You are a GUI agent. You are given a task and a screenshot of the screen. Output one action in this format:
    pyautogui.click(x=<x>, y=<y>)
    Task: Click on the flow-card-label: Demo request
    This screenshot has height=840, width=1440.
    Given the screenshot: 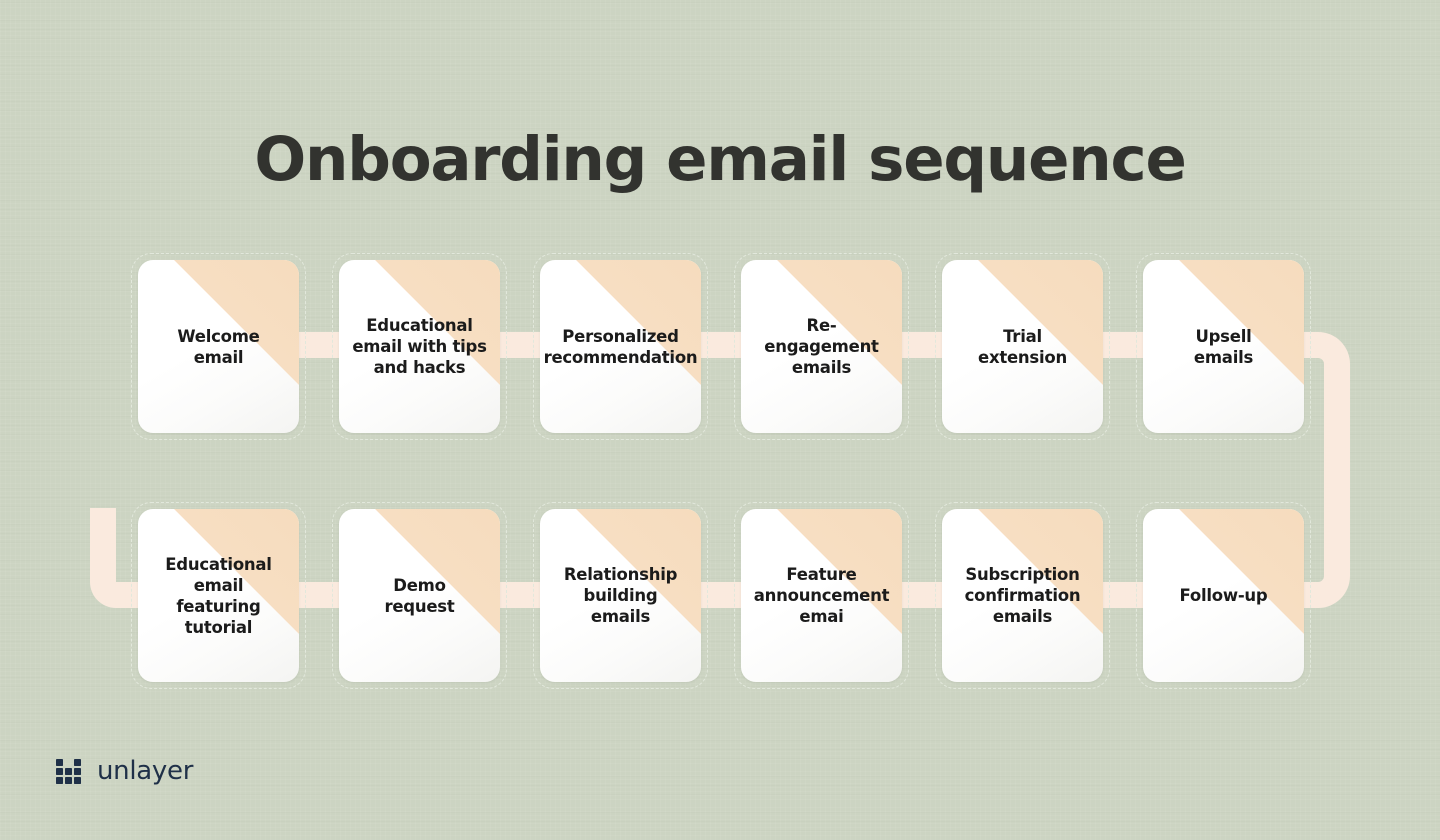 What is the action you would take?
    pyautogui.click(x=419, y=595)
    